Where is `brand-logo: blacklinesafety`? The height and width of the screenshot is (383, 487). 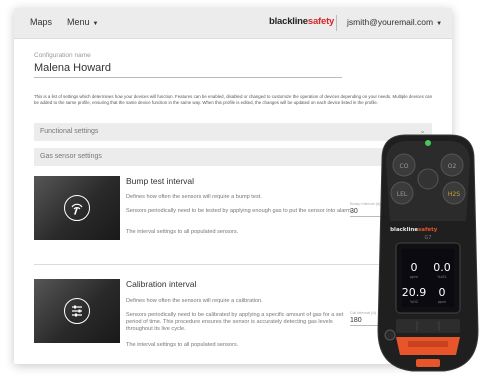
brand-logo: blacklinesafety is located at coordinates (301, 21).